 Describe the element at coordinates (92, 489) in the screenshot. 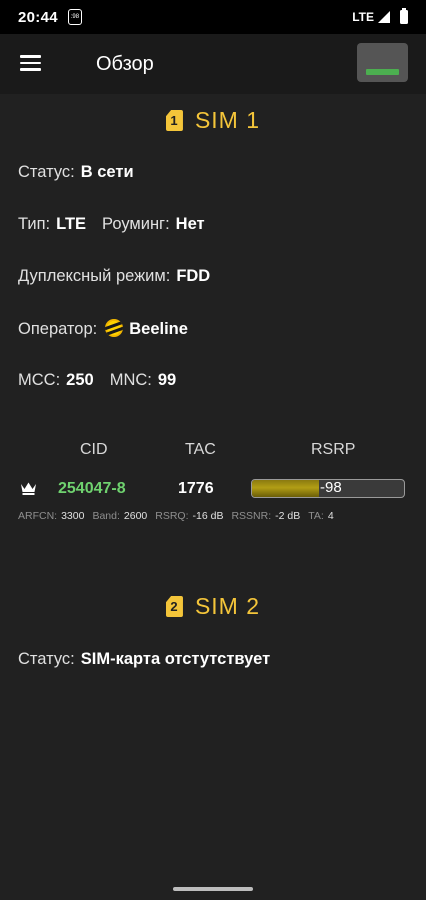

I see `cid-value: 254047-8` at that location.